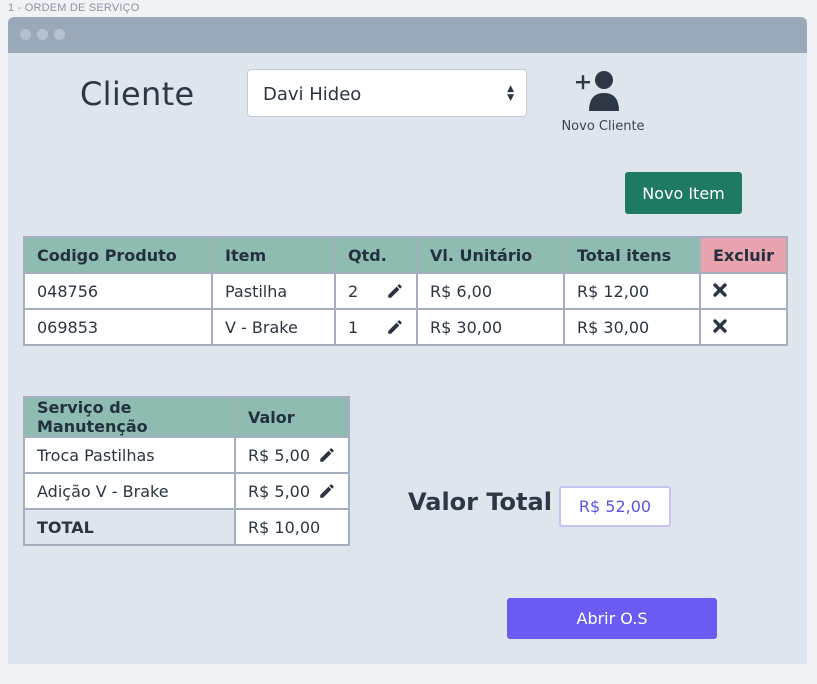  I want to click on new-client-label: Novo Cliente, so click(603, 126).